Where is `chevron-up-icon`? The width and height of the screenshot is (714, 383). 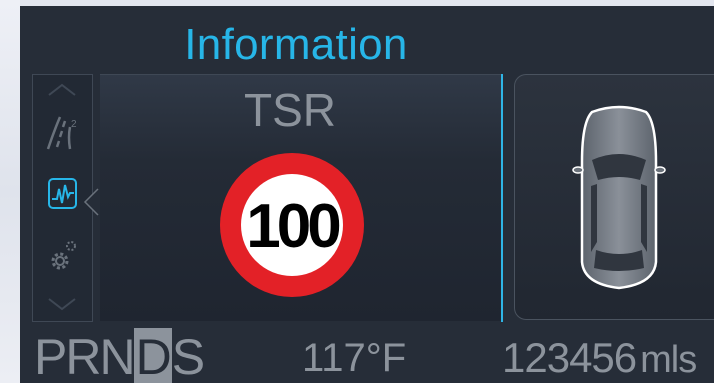
chevron-up-icon is located at coordinates (62, 90).